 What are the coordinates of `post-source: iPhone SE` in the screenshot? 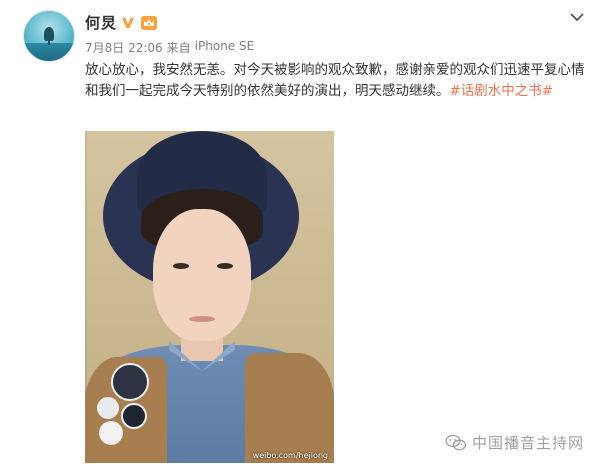 It's located at (225, 47).